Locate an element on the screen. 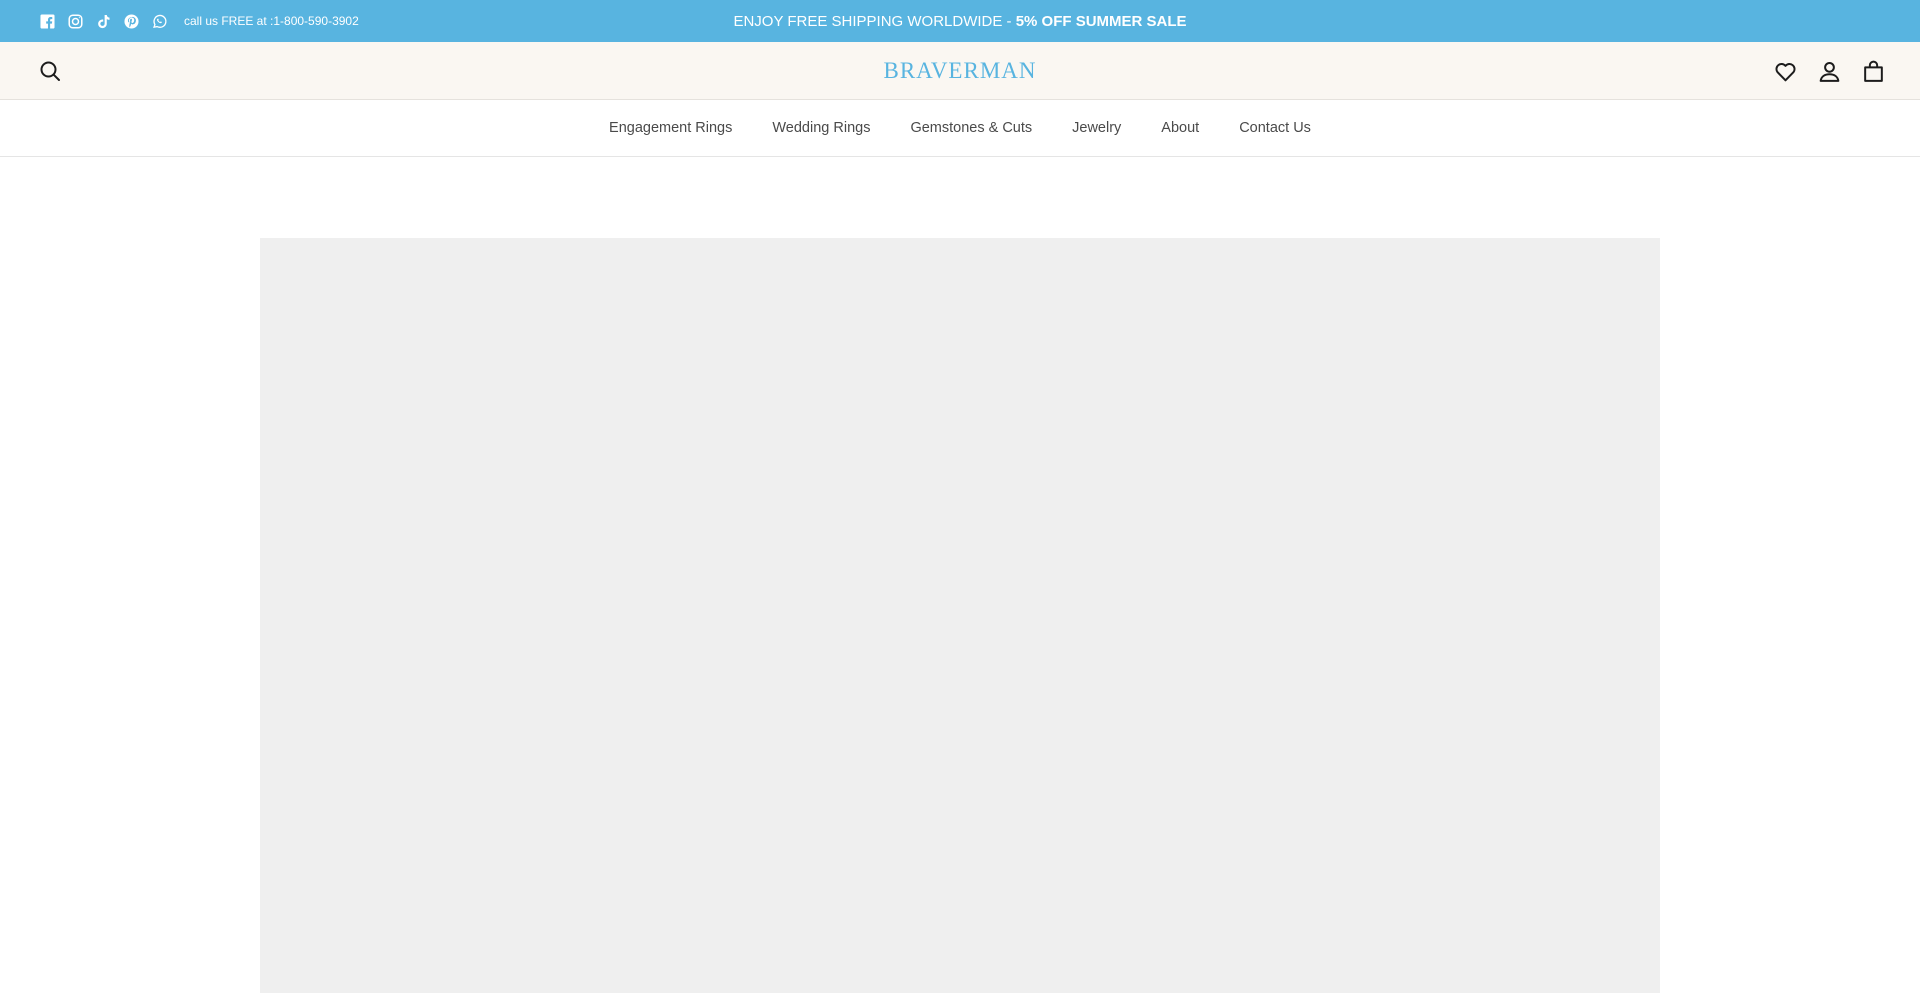  nav-item-jewelry: Jewelry is located at coordinates (1096, 128).